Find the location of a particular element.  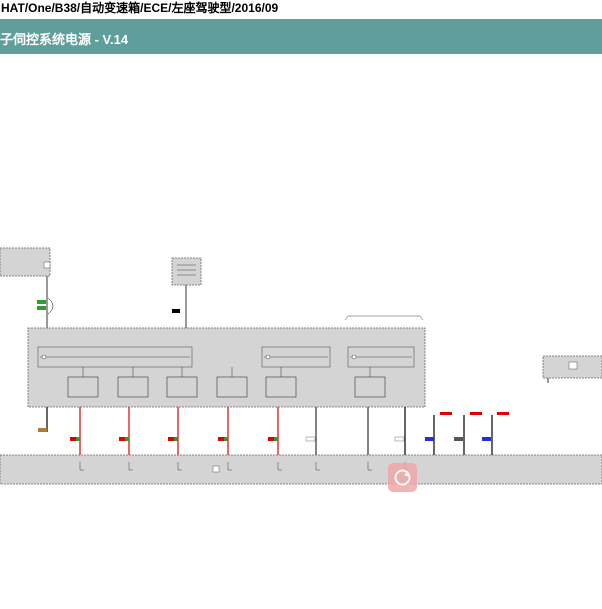

bottom-connector-strip is located at coordinates (301, 469).